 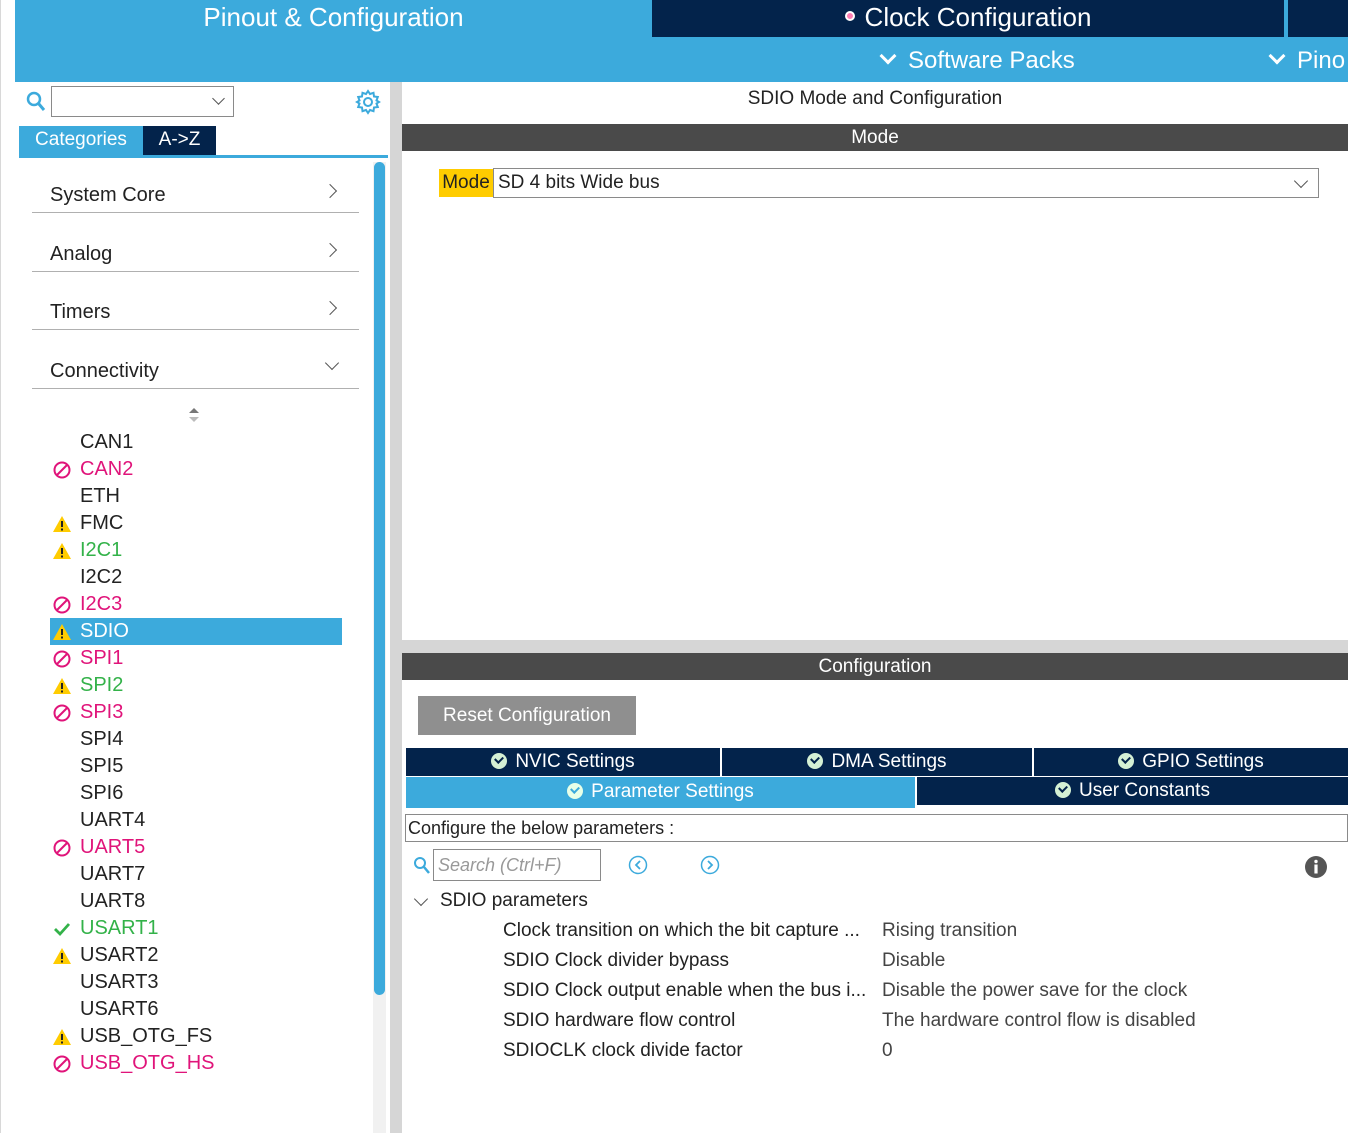 What do you see at coordinates (113, 874) in the screenshot?
I see `peripheral-label: UART7` at bounding box center [113, 874].